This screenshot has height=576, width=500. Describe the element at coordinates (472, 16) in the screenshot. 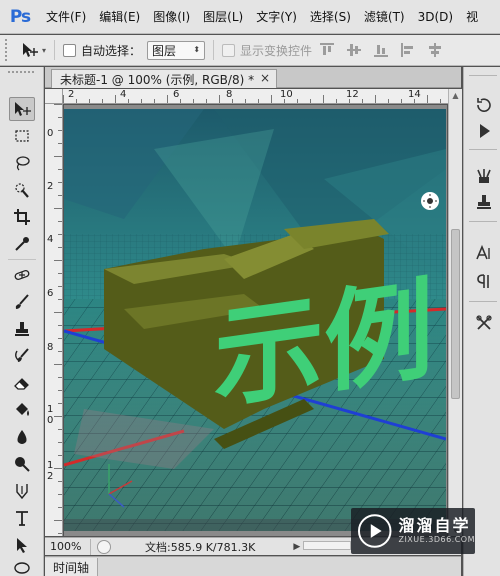

I see `menu-view: 视` at that location.